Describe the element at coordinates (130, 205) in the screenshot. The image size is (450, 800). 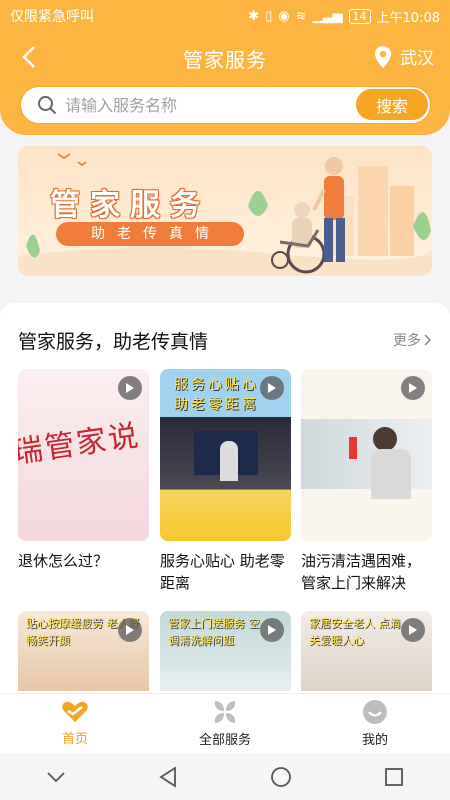
I see `banner-title: 管家服务` at that location.